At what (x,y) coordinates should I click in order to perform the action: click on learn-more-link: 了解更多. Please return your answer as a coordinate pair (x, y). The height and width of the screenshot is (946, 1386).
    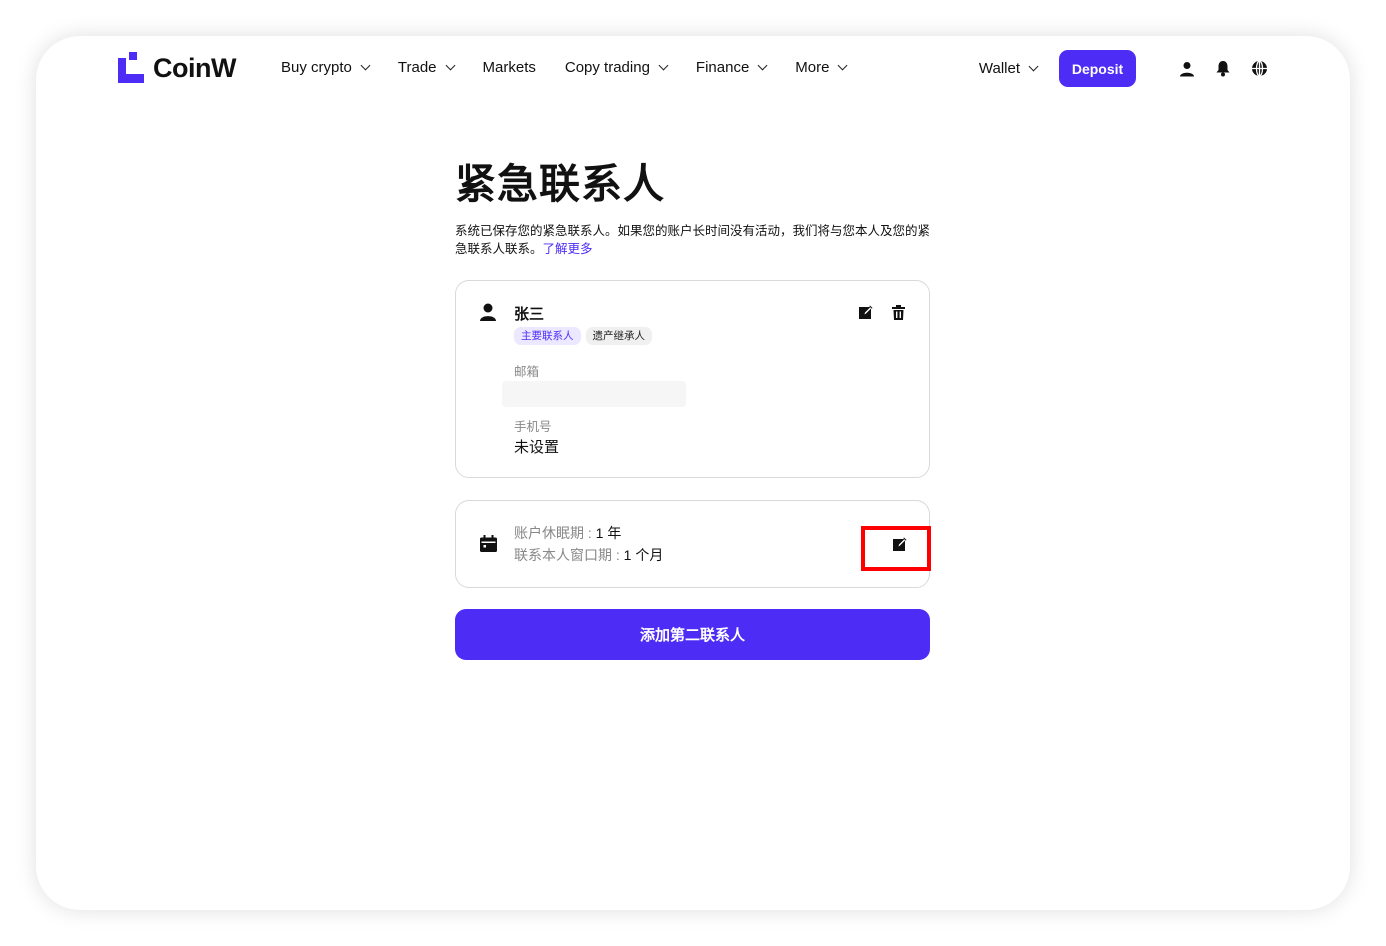
    Looking at the image, I should click on (568, 249).